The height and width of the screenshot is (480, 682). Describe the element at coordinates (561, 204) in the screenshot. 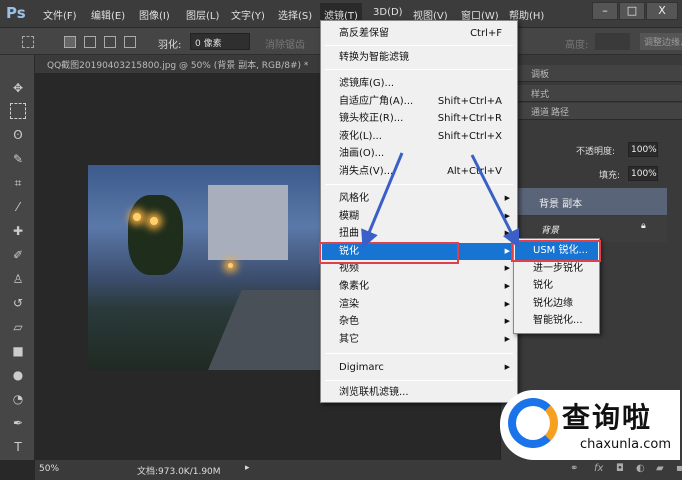

I see `layer-name: 背景 副本` at that location.